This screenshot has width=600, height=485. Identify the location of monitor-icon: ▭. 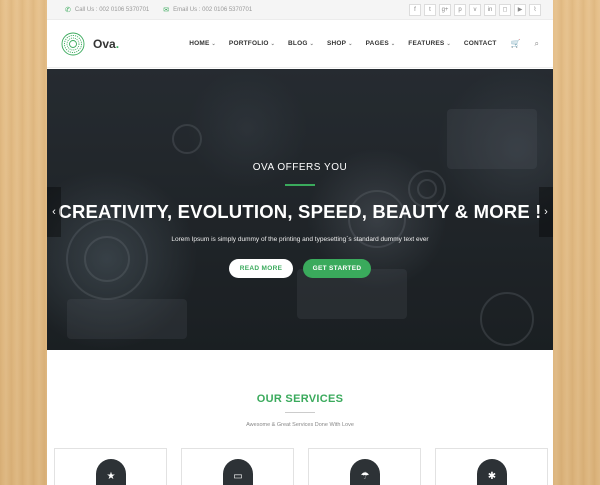
(238, 472).